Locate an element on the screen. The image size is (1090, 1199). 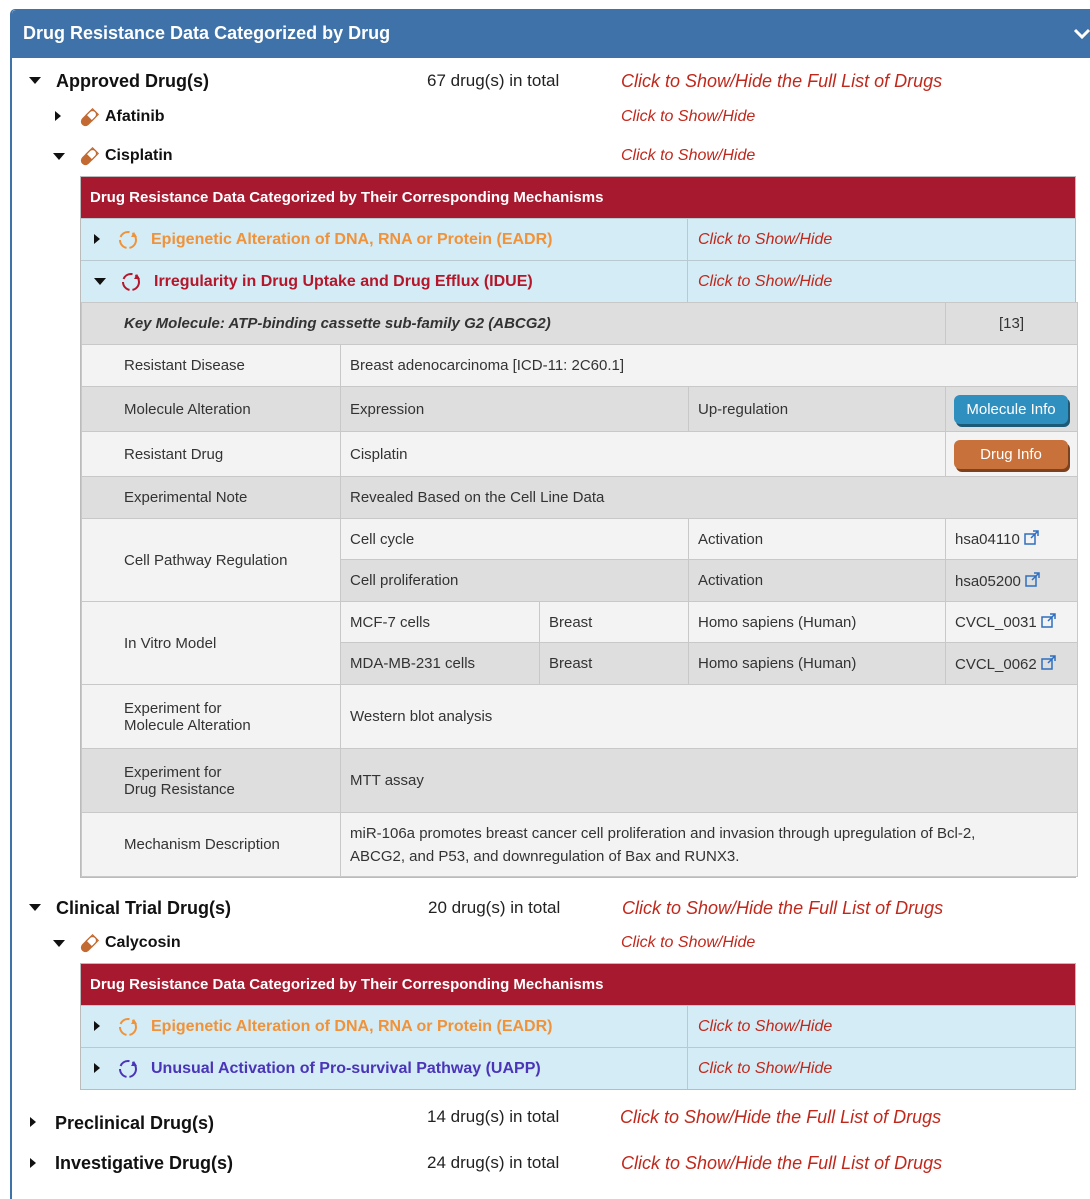
pathway-link: hsa05200 is located at coordinates (1011, 580).